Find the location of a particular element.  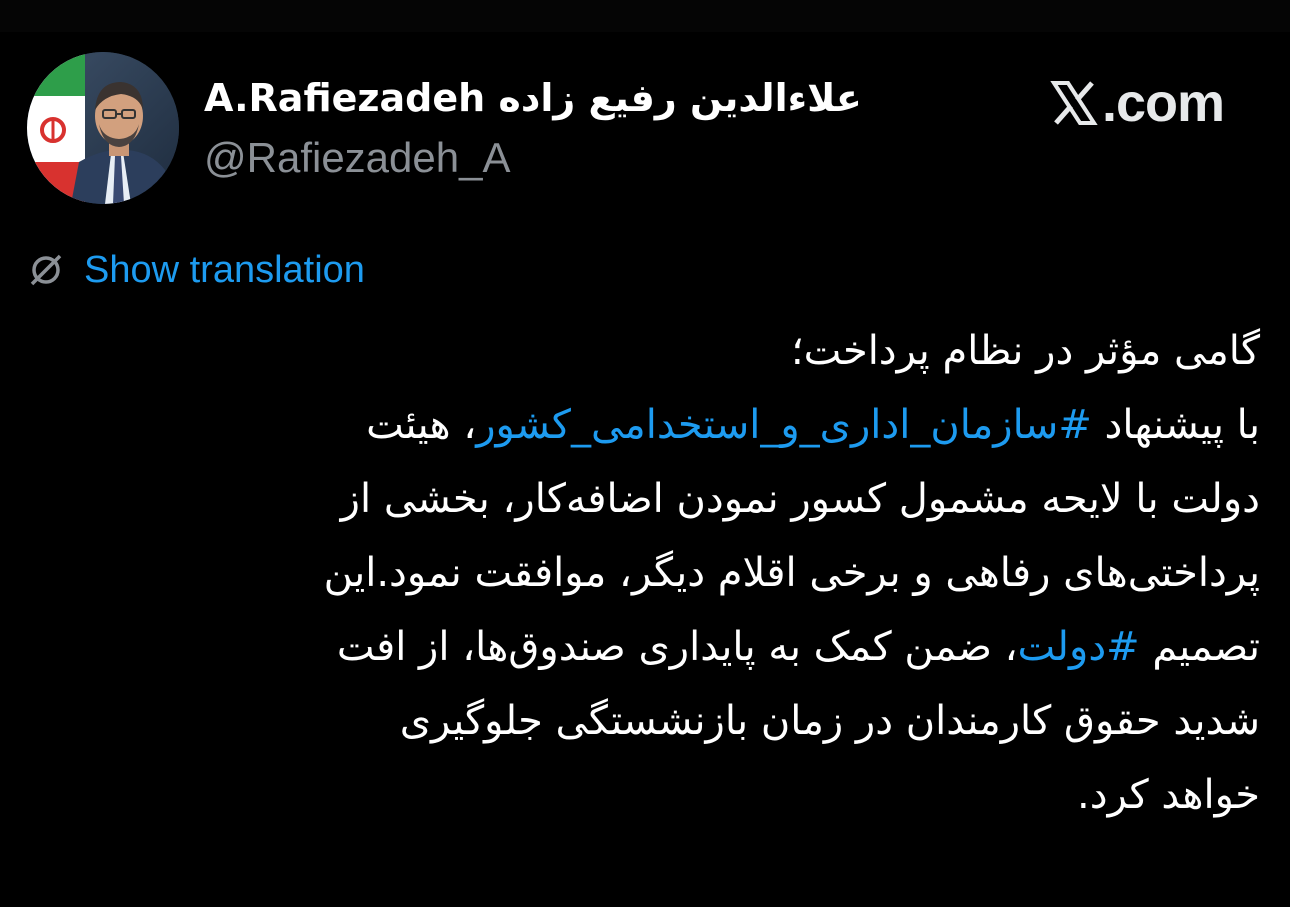

avatar is located at coordinates (103, 128).